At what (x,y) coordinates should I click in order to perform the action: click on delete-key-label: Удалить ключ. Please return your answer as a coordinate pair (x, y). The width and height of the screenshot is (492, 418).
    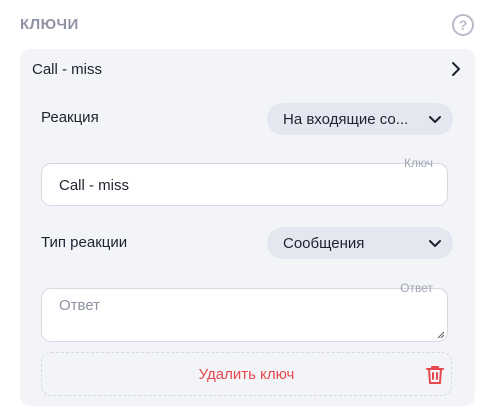
    Looking at the image, I should click on (246, 374).